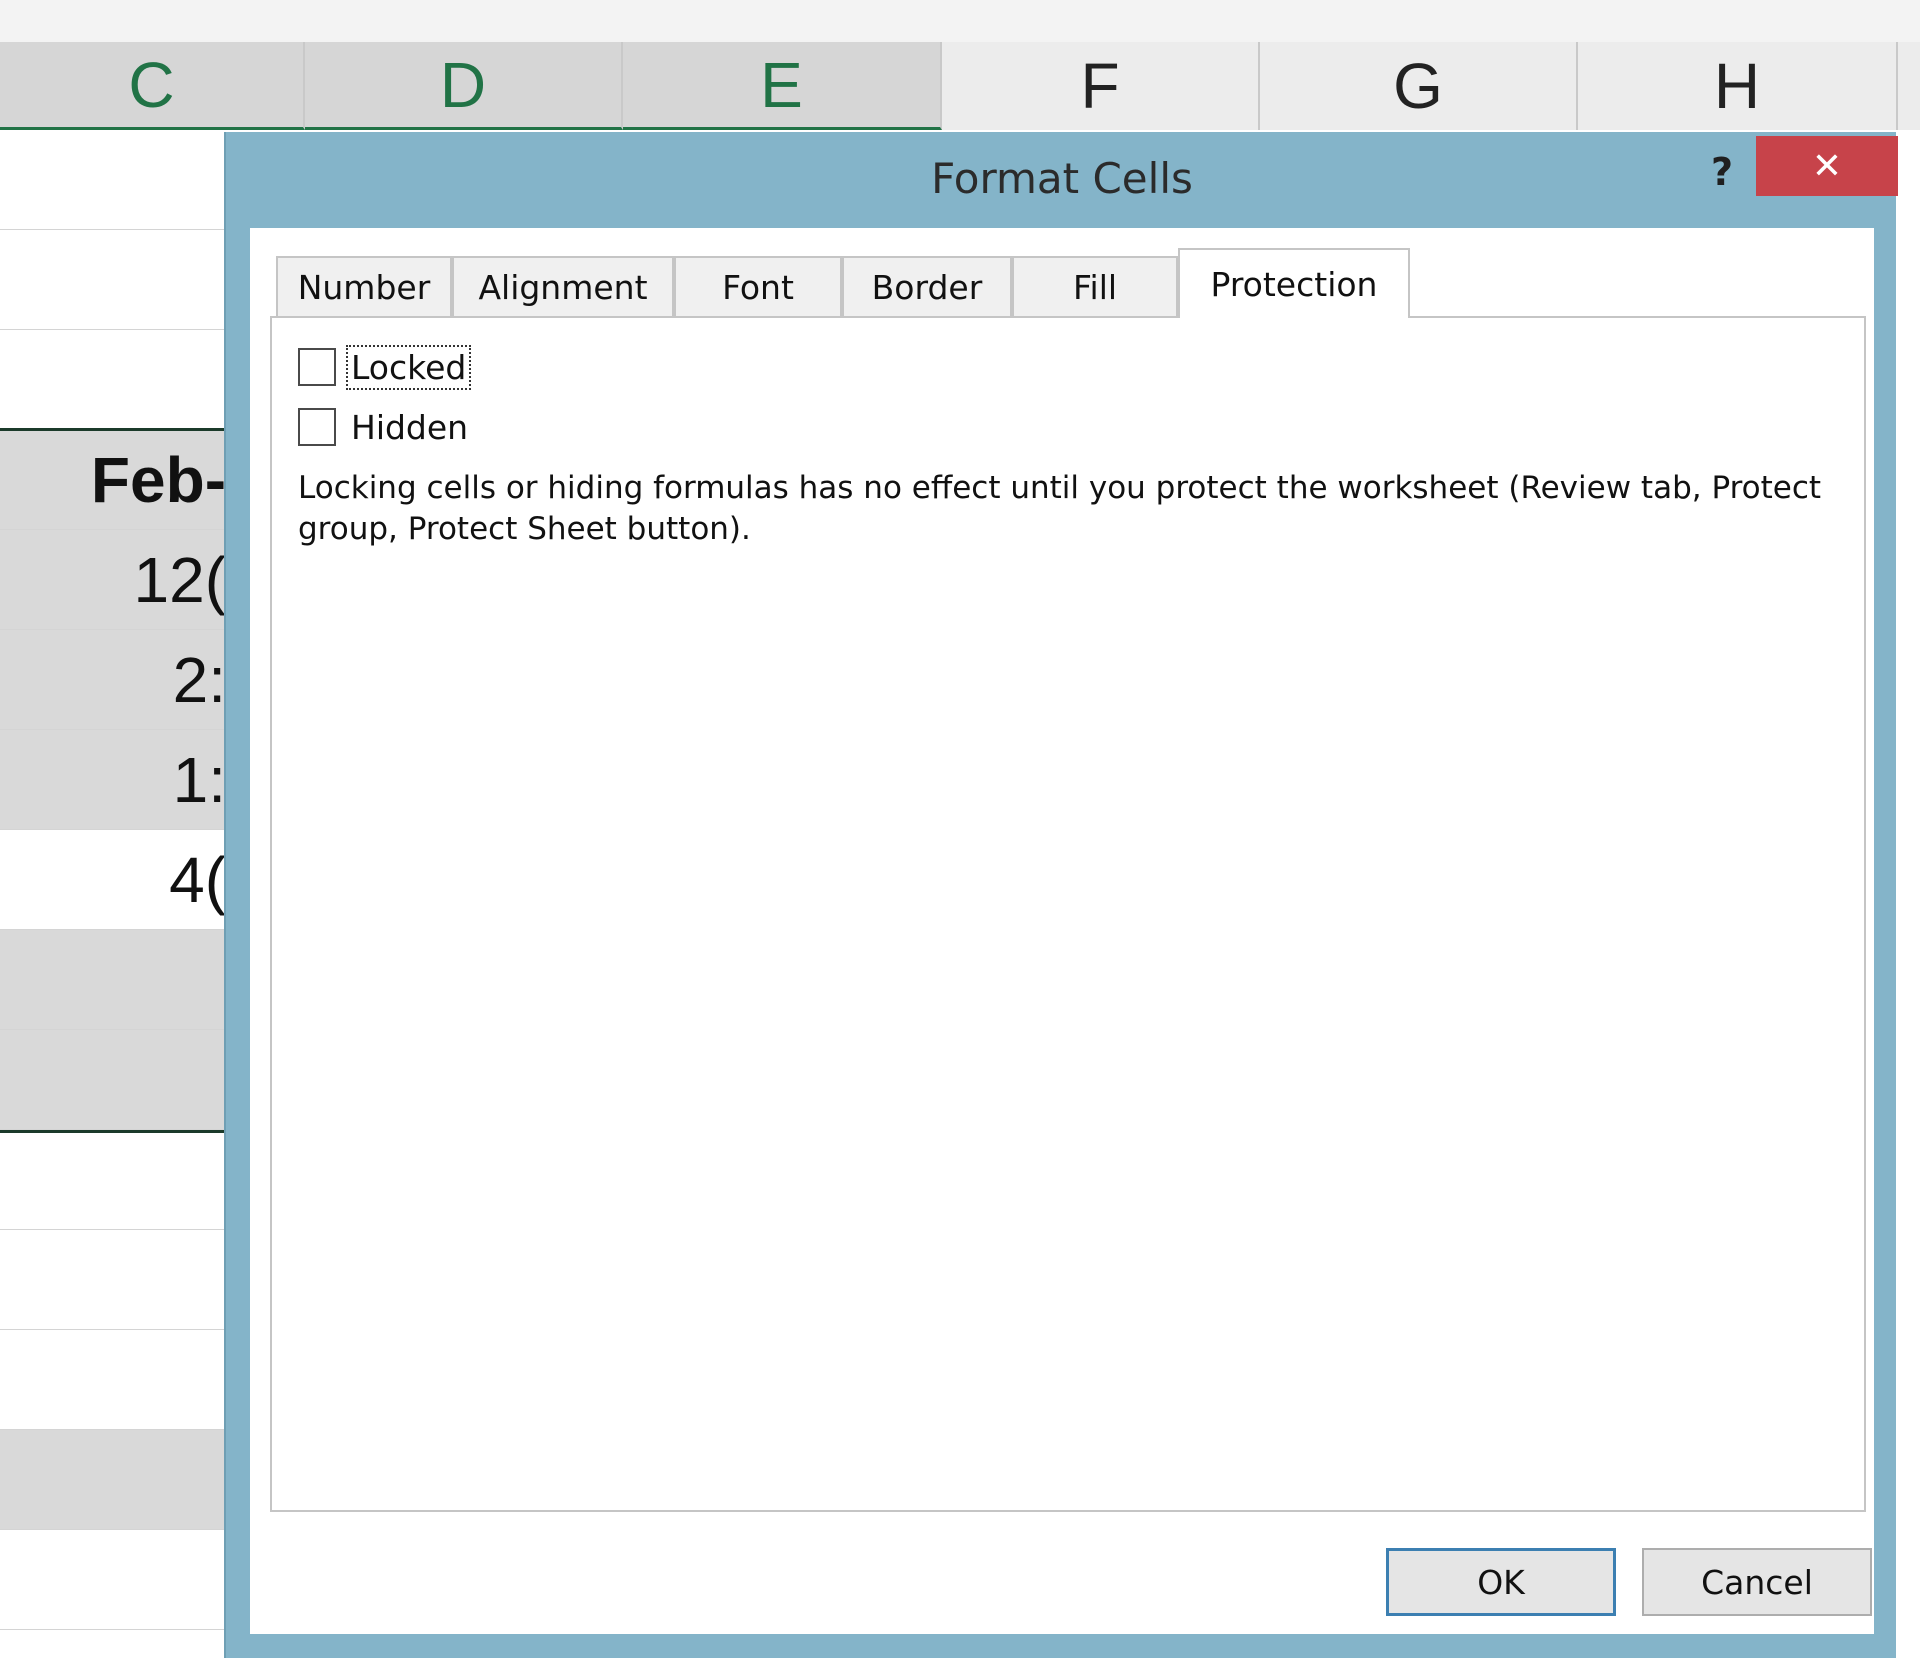 This screenshot has width=1920, height=1658. I want to click on ok-button: OK, so click(1501, 1582).